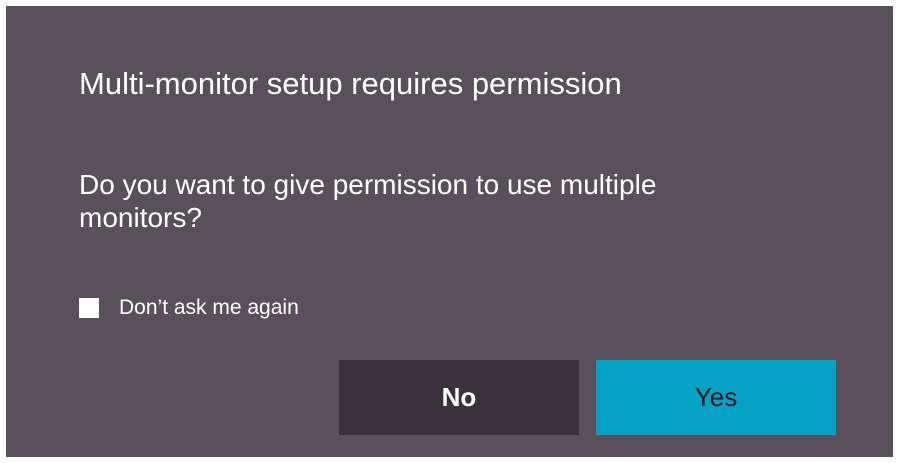  Describe the element at coordinates (459, 397) in the screenshot. I see `no-button: No` at that location.